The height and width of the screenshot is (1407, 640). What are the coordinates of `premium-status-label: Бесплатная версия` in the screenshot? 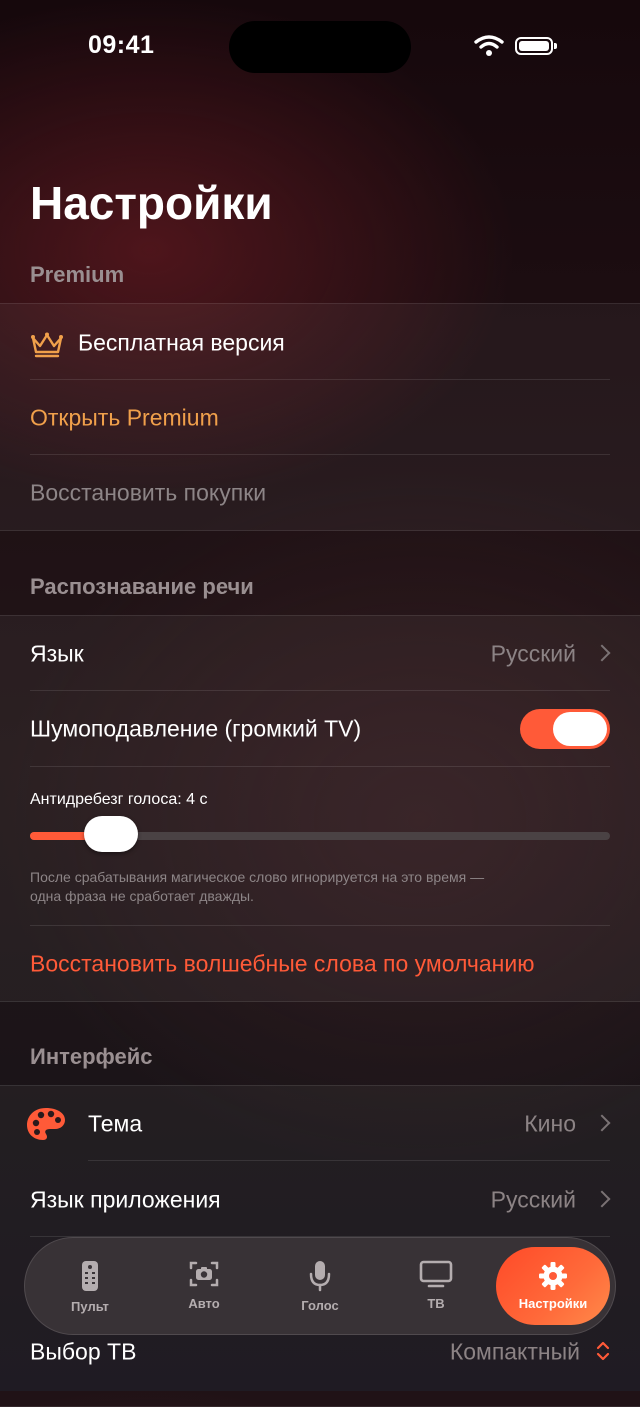 It's located at (181, 342).